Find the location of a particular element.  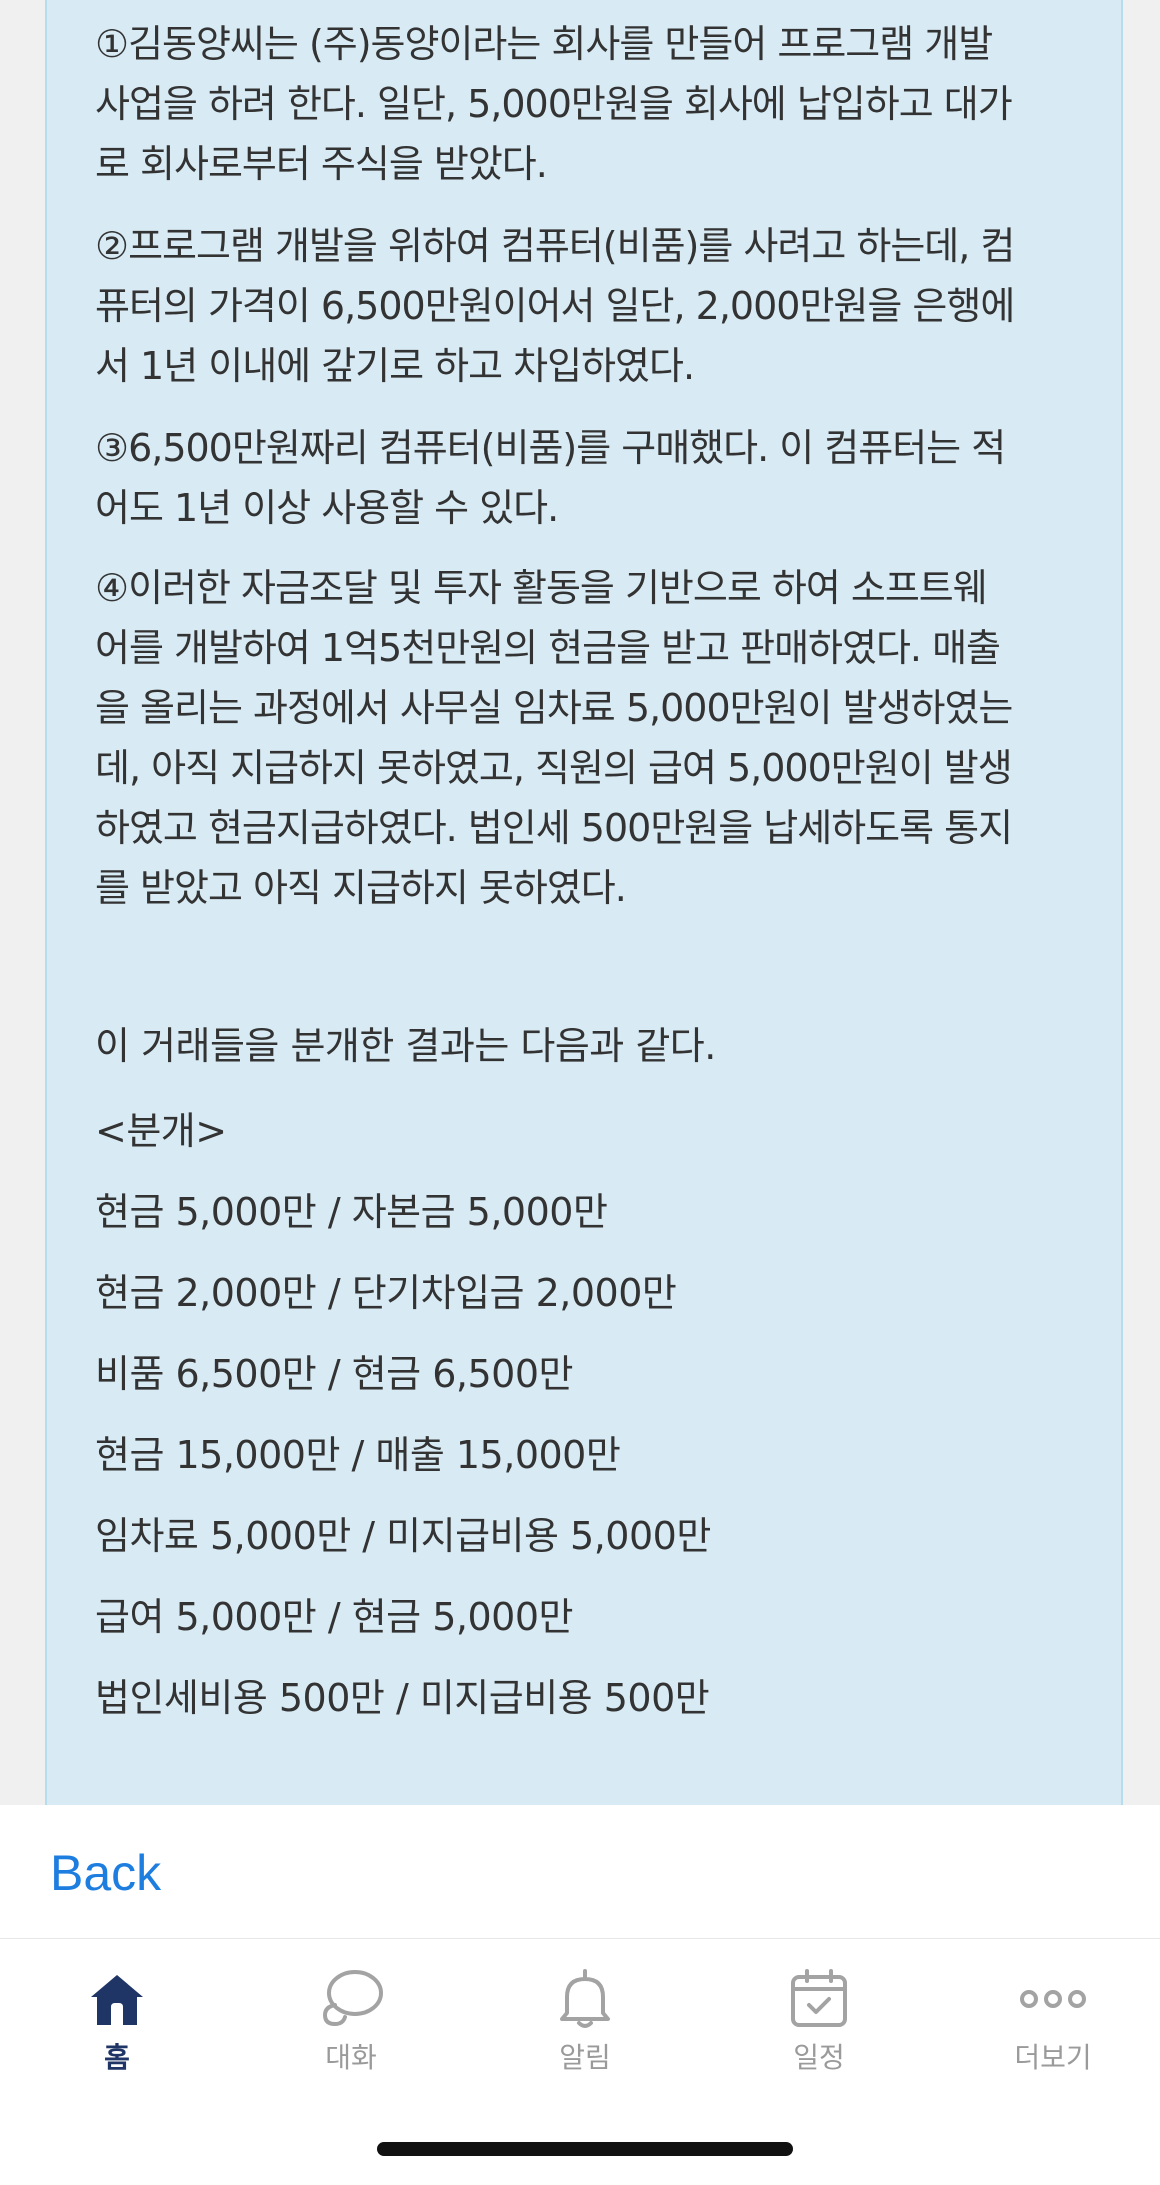

more-dots-icon is located at coordinates (1053, 1999).